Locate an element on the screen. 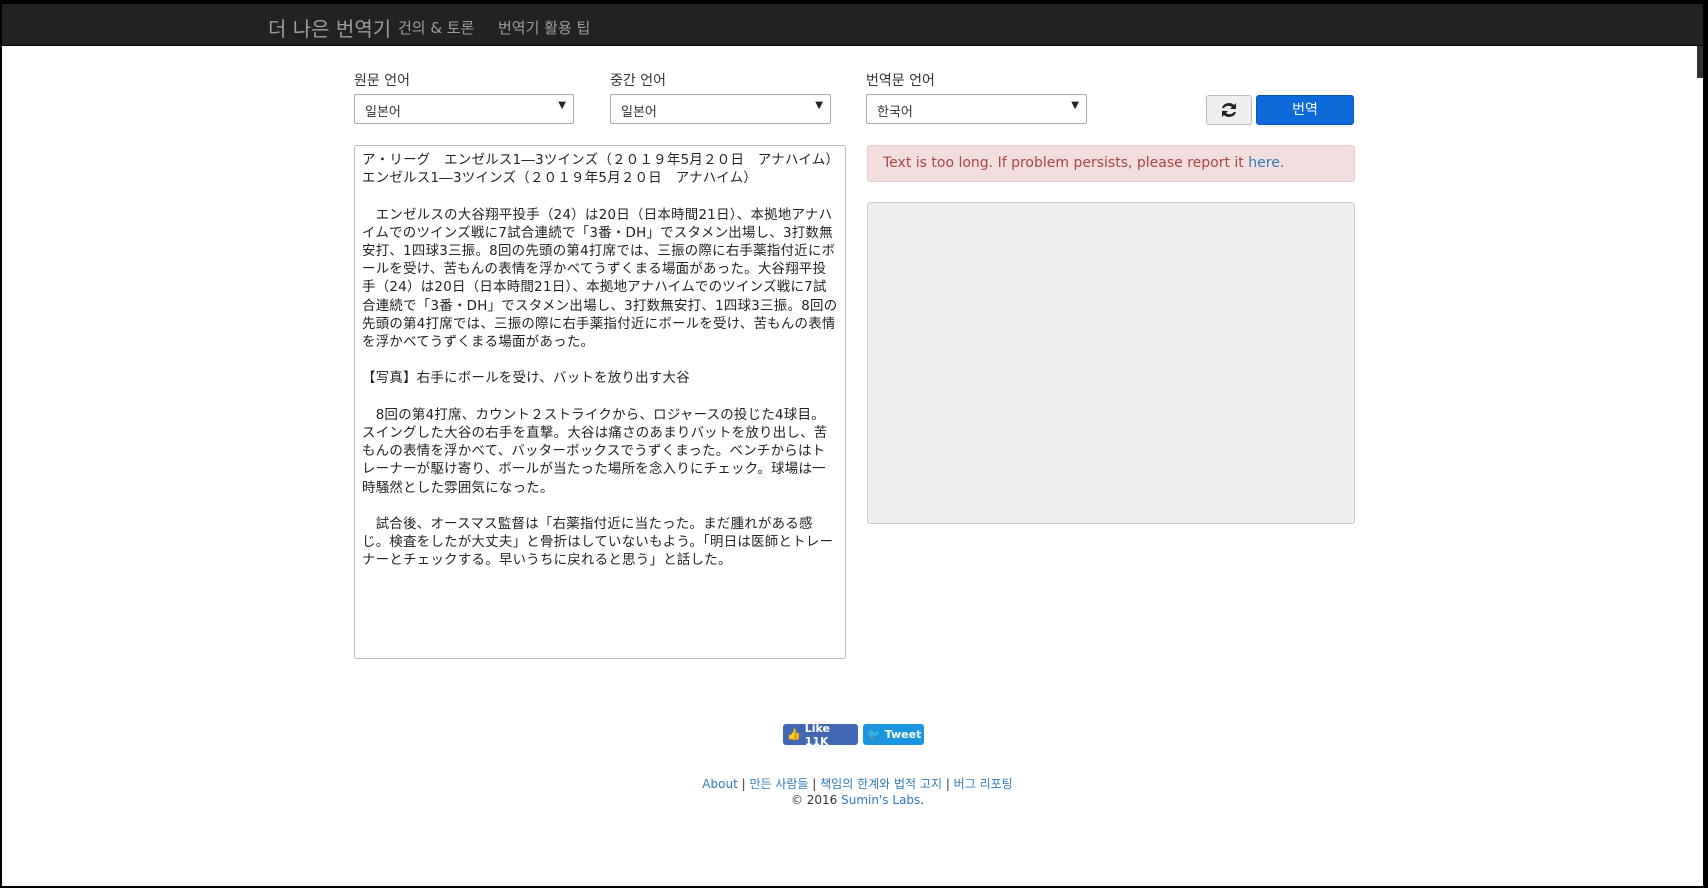 Image resolution: width=1708 pixels, height=888 pixels. copyright: © 2016 Sumin's Labs. is located at coordinates (857, 800).